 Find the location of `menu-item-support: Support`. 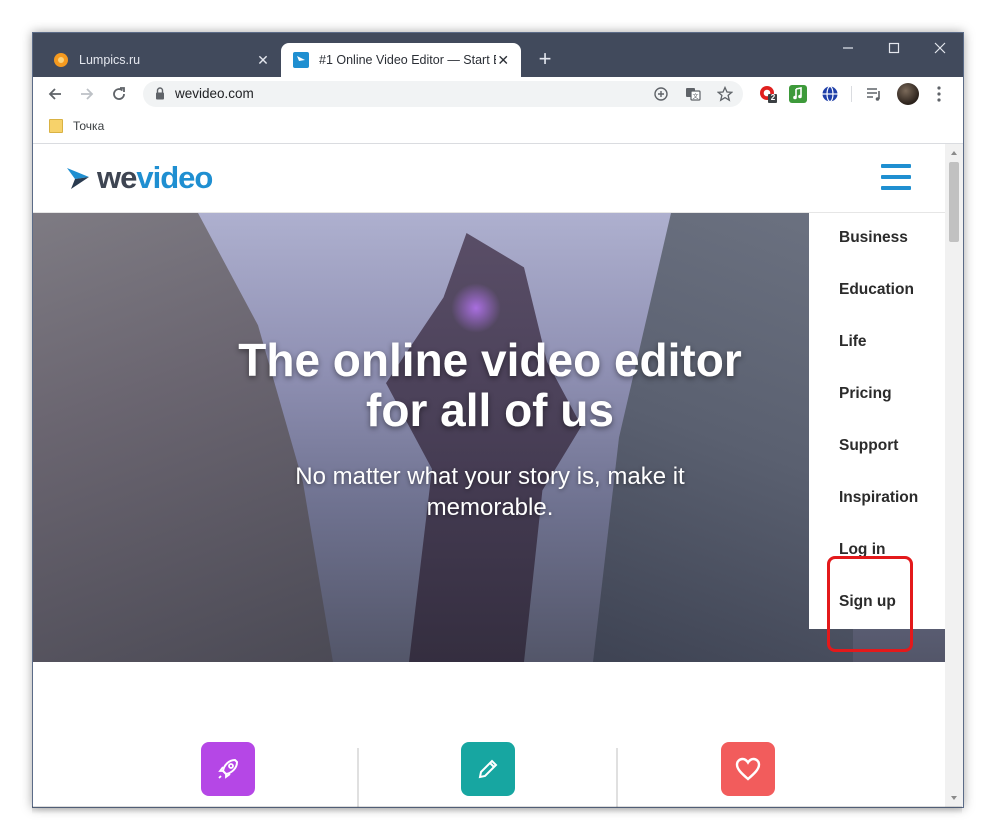

menu-item-support: Support is located at coordinates (868, 446).